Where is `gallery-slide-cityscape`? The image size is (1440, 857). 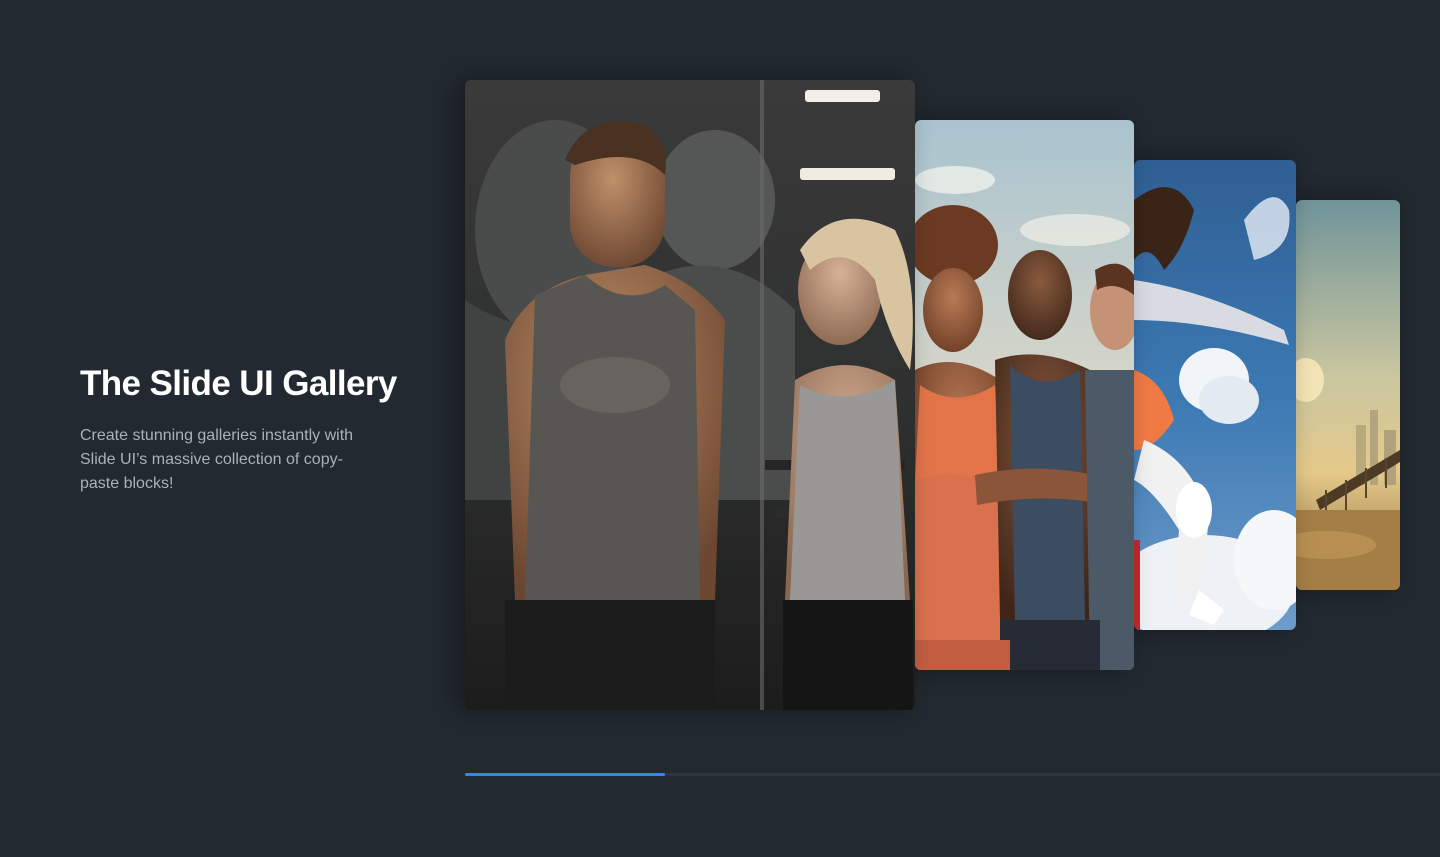 gallery-slide-cityscape is located at coordinates (1348, 395).